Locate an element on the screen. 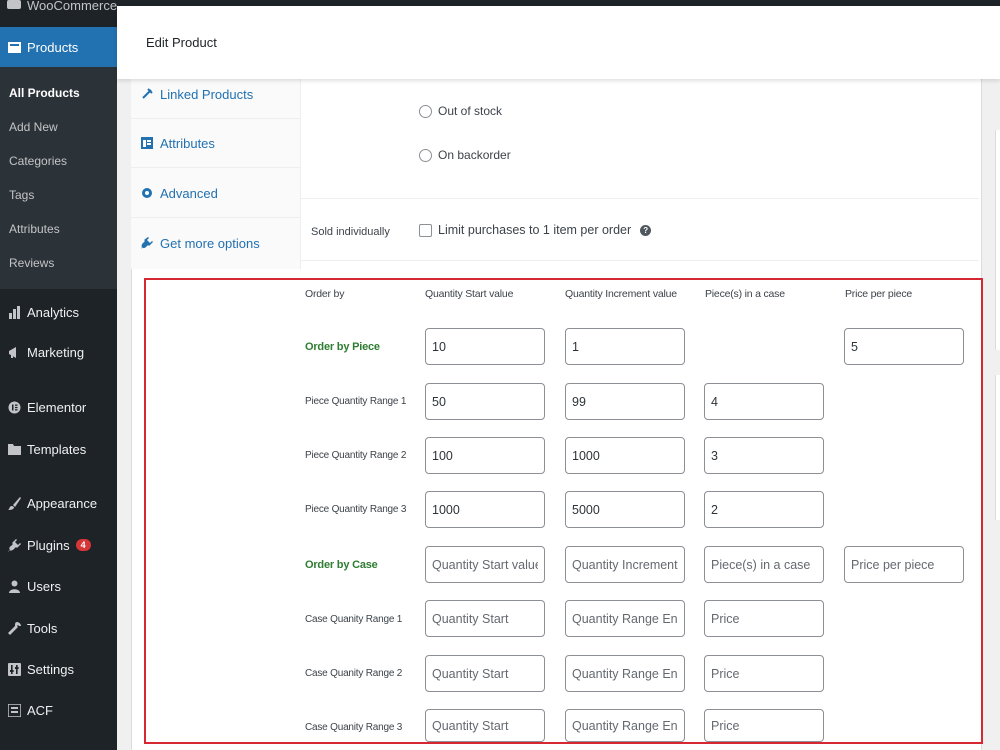 This screenshot has height=750, width=1000. sidebar-item-label: WooCommerce is located at coordinates (72, 6).